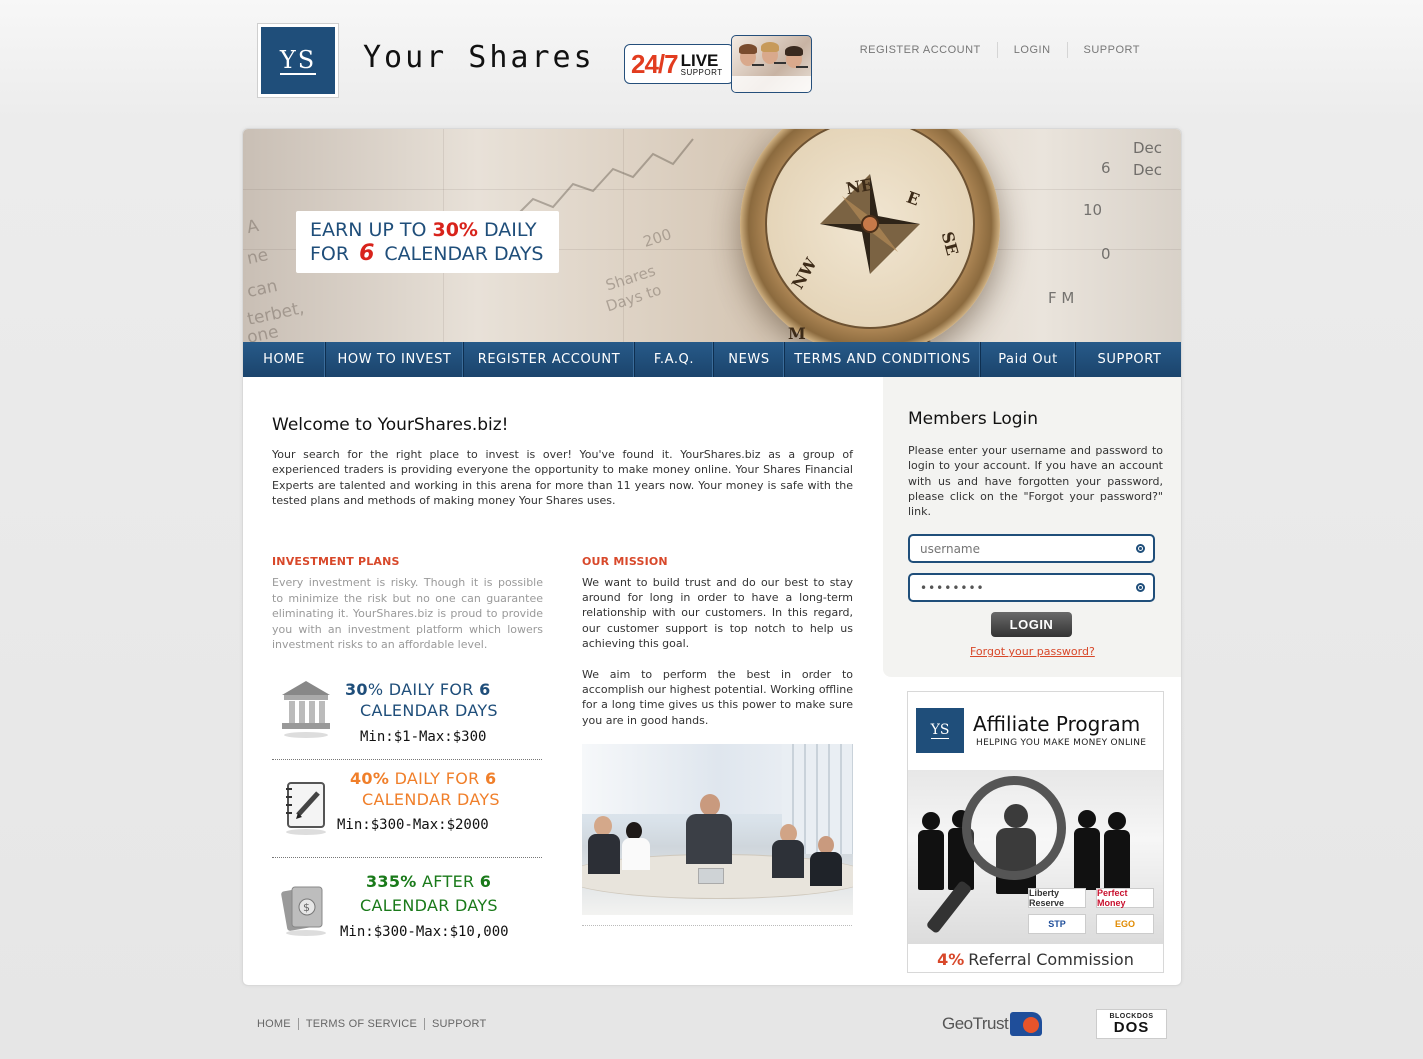  What do you see at coordinates (360, 1024) in the screenshot?
I see `footer-terms-of-service: TERMS OF SERVICE` at bounding box center [360, 1024].